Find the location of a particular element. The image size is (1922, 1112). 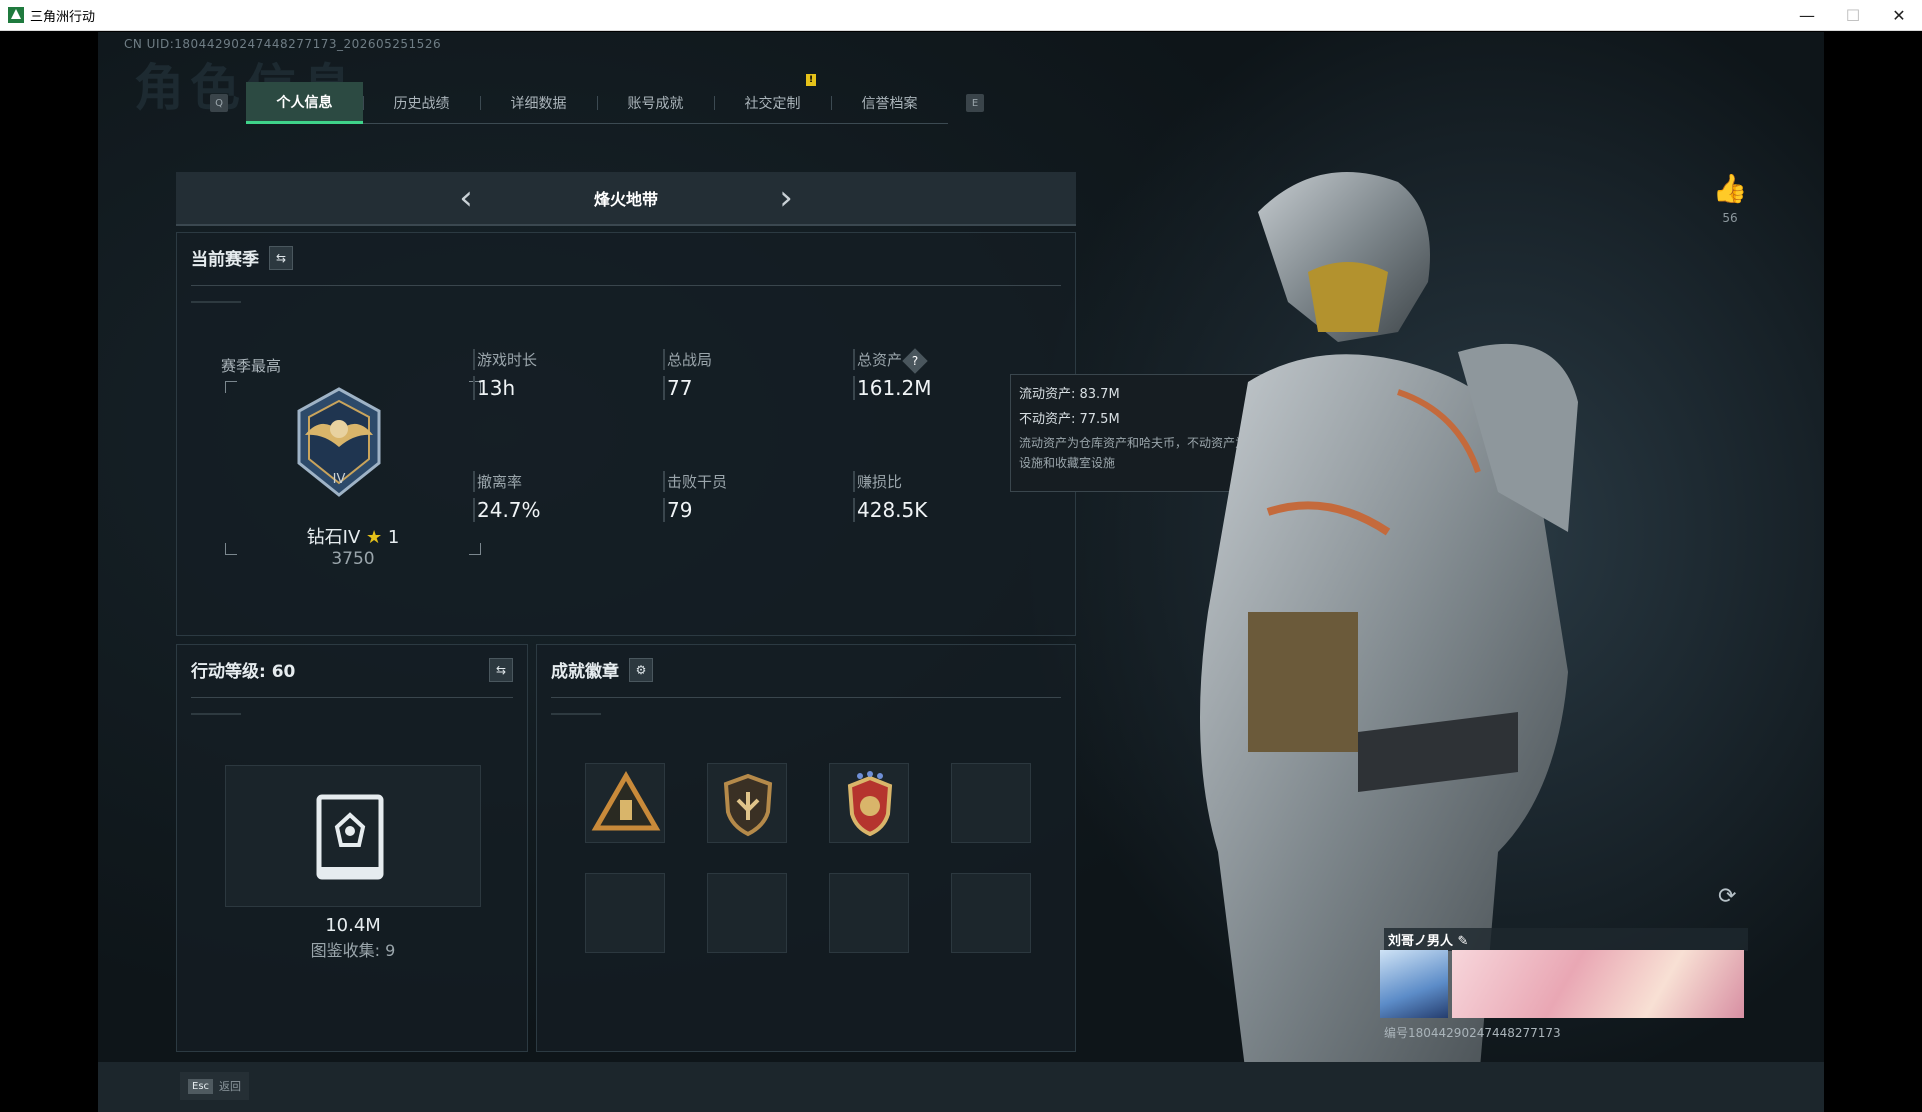

maximize-button: ☐ is located at coordinates (1853, 15).